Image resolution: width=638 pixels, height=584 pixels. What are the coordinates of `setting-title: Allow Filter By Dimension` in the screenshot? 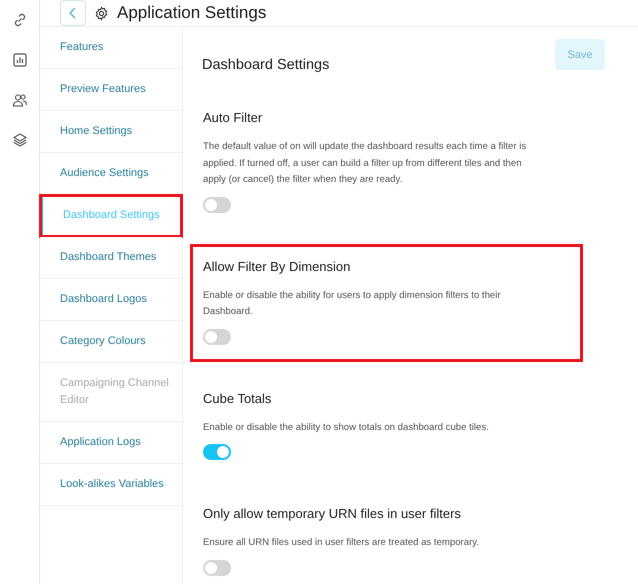 It's located at (277, 267).